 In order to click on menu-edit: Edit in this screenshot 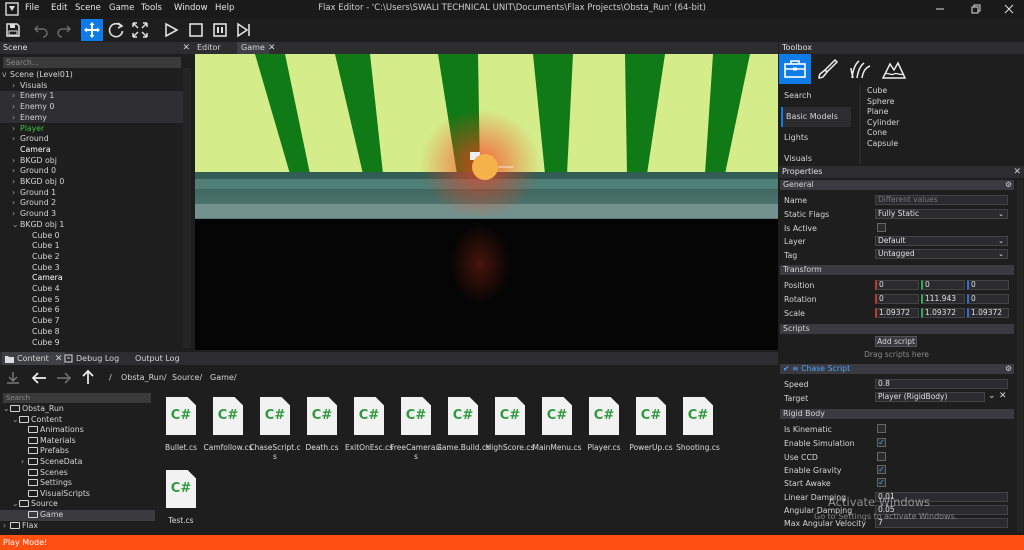, I will do `click(59, 8)`.